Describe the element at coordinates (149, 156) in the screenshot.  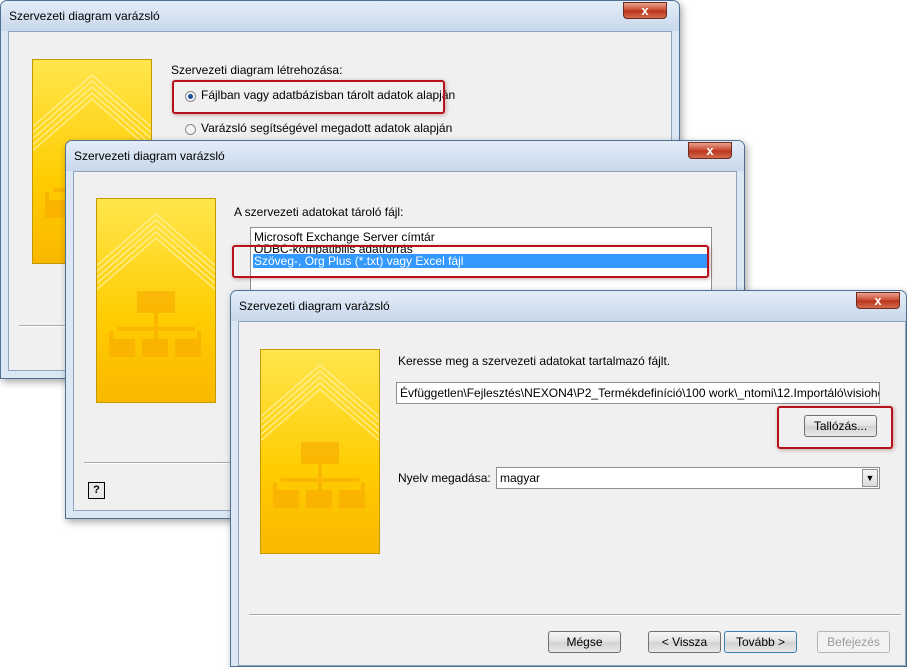
I see `dialog-2-title: Szervezeti diagram varázsló` at that location.